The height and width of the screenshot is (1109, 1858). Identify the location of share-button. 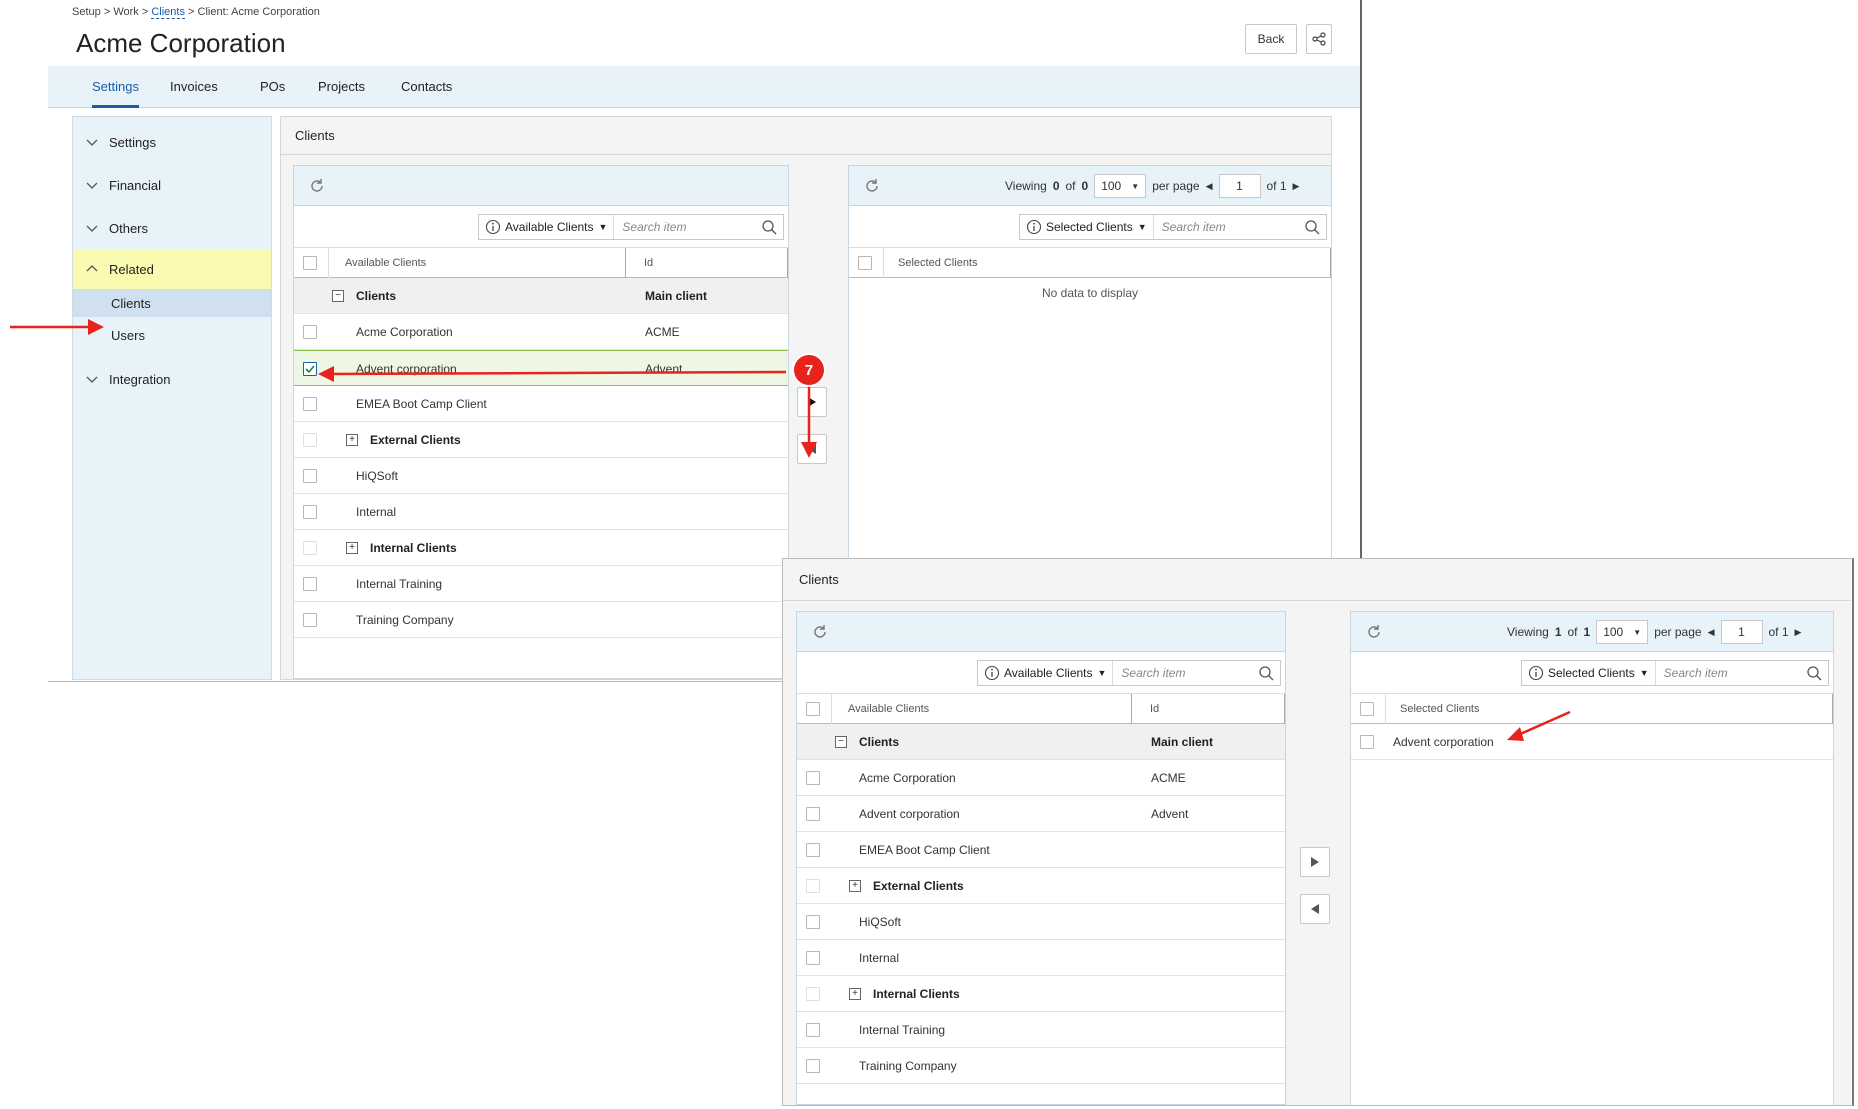
(1319, 39).